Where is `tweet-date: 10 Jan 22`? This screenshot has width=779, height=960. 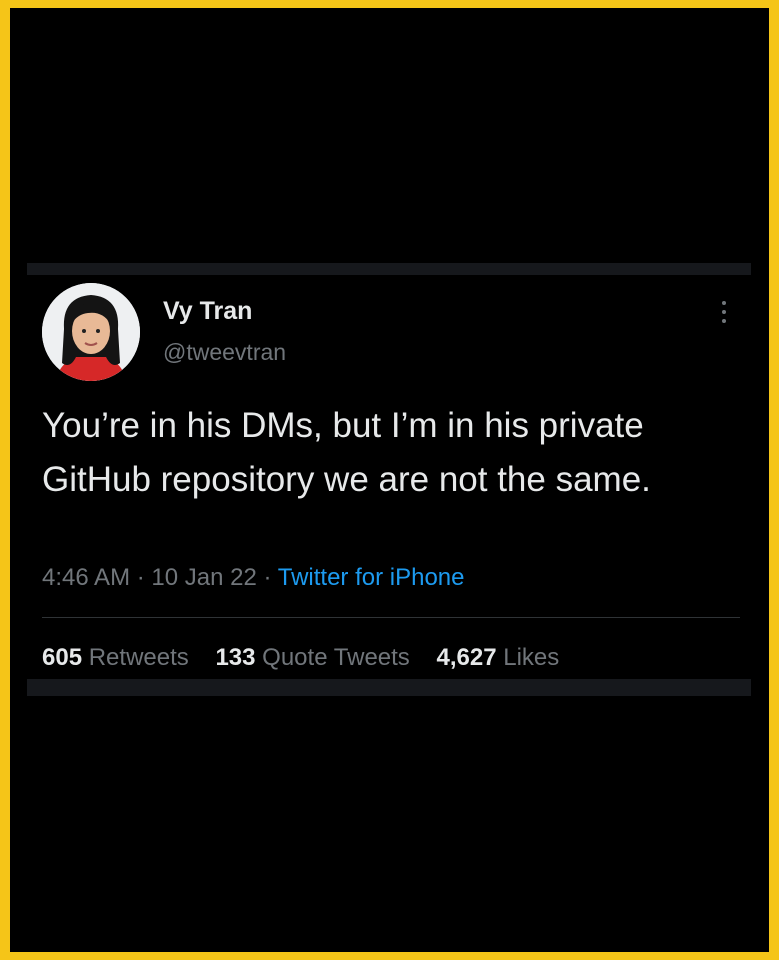 tweet-date: 10 Jan 22 is located at coordinates (203, 577).